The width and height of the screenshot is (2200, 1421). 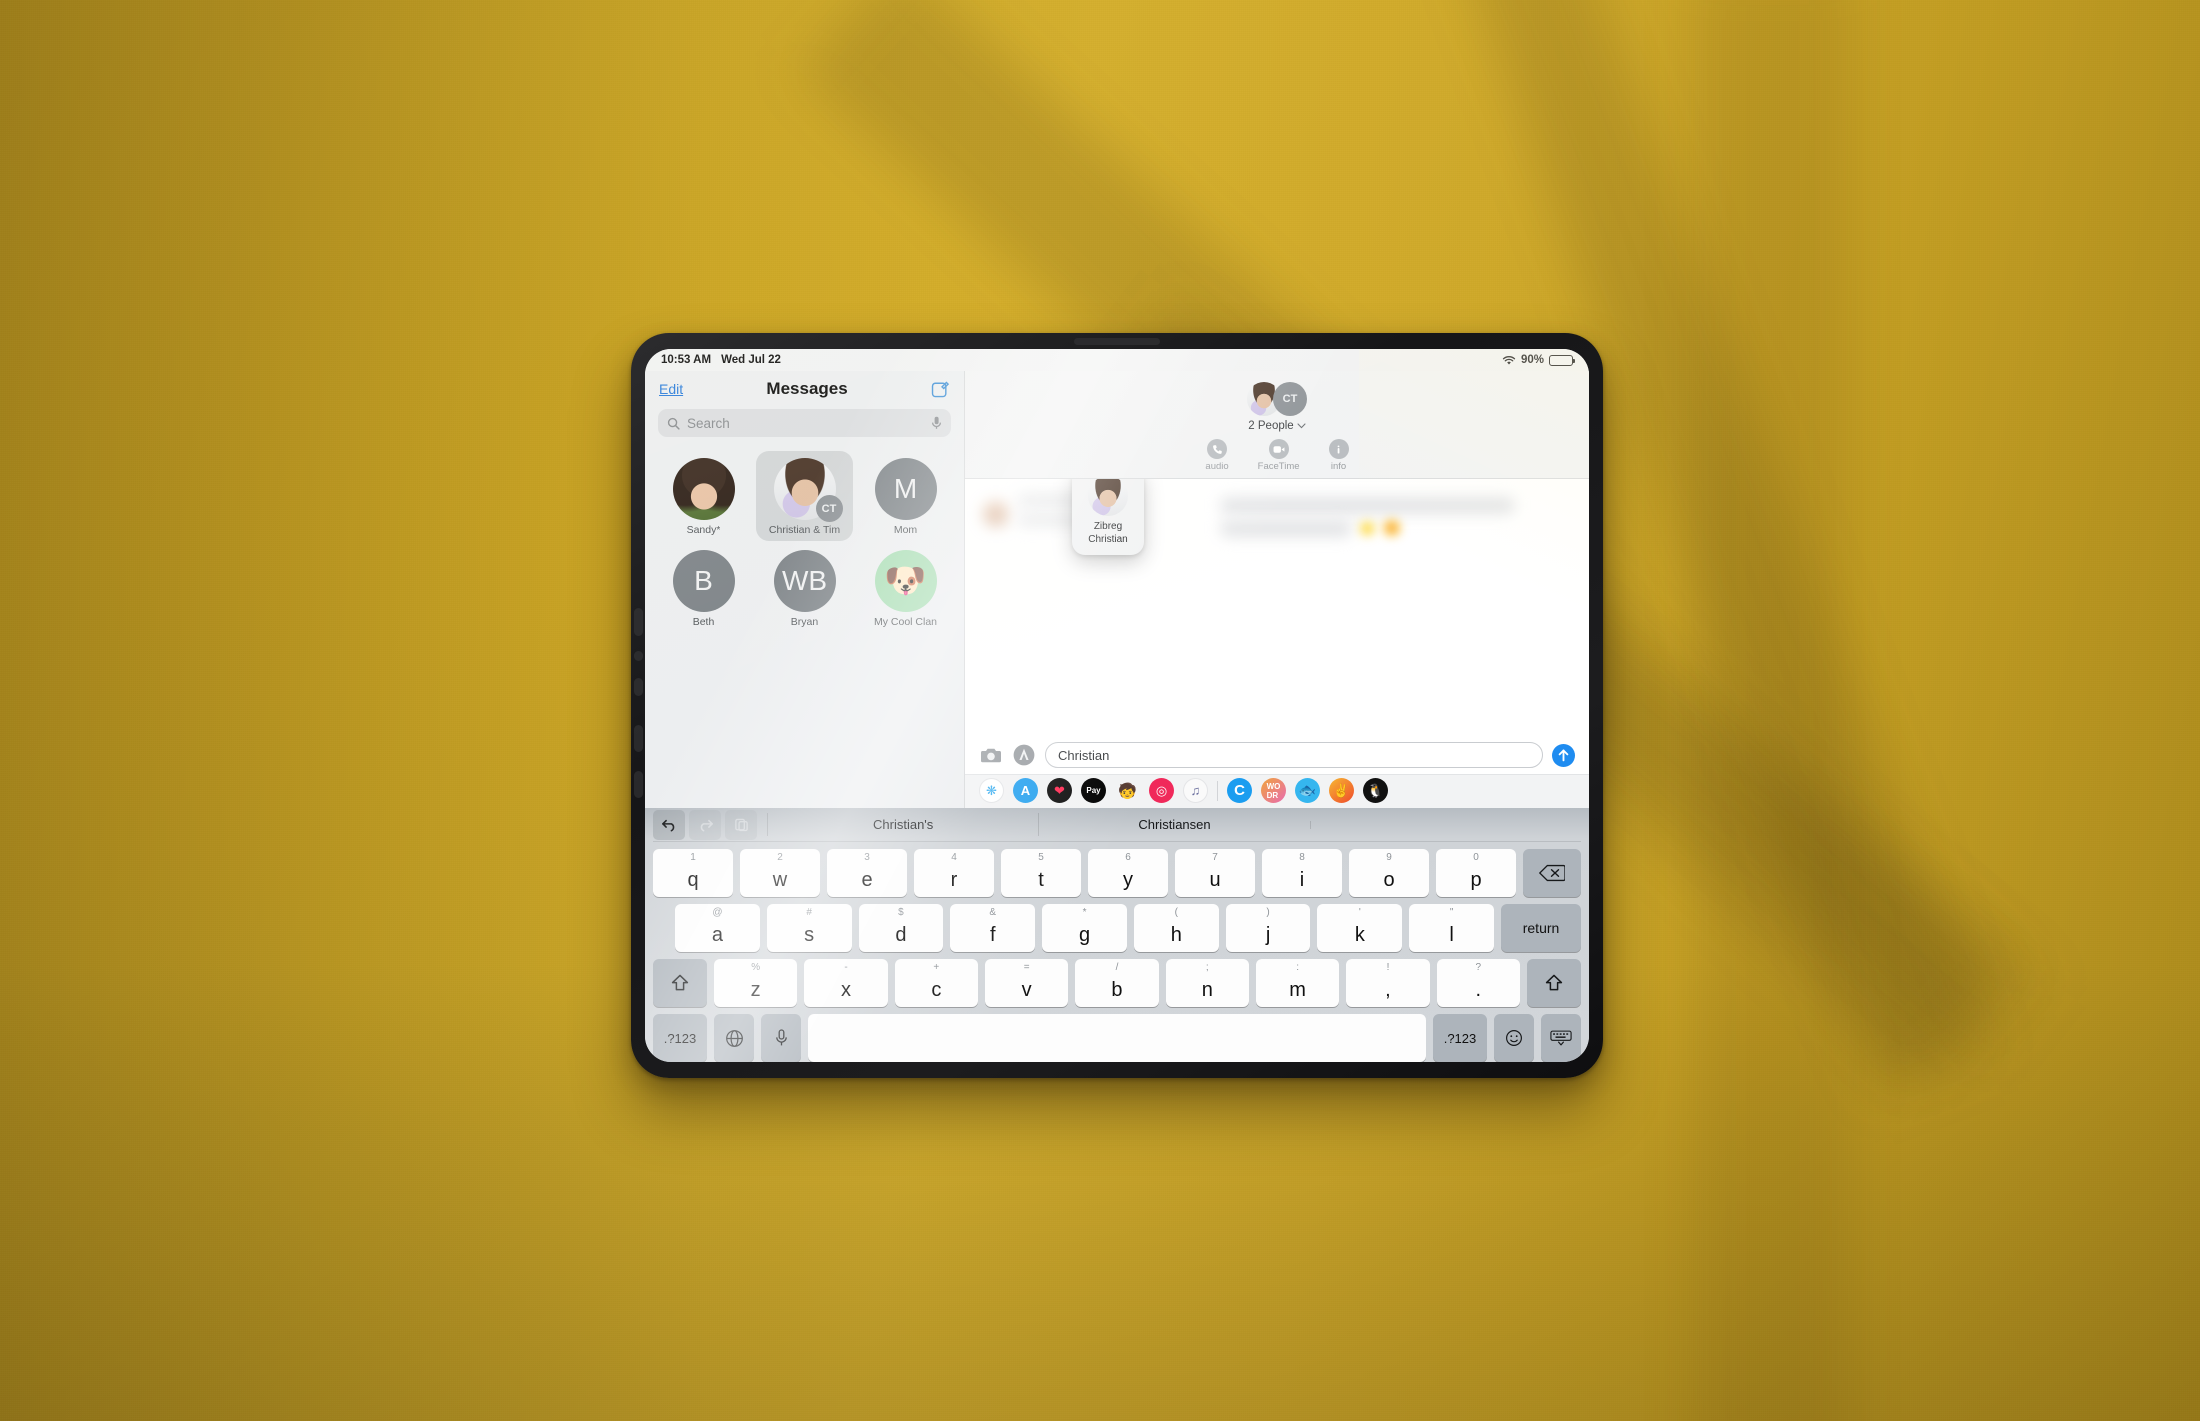 What do you see at coordinates (1509, 360) in the screenshot?
I see `wifi-icon` at bounding box center [1509, 360].